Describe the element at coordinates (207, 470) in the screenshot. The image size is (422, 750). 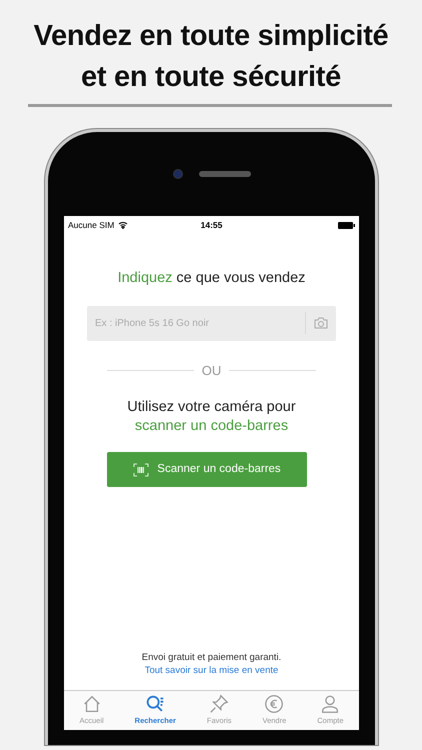
I see `scan-button: Scanner un code-barres` at that location.